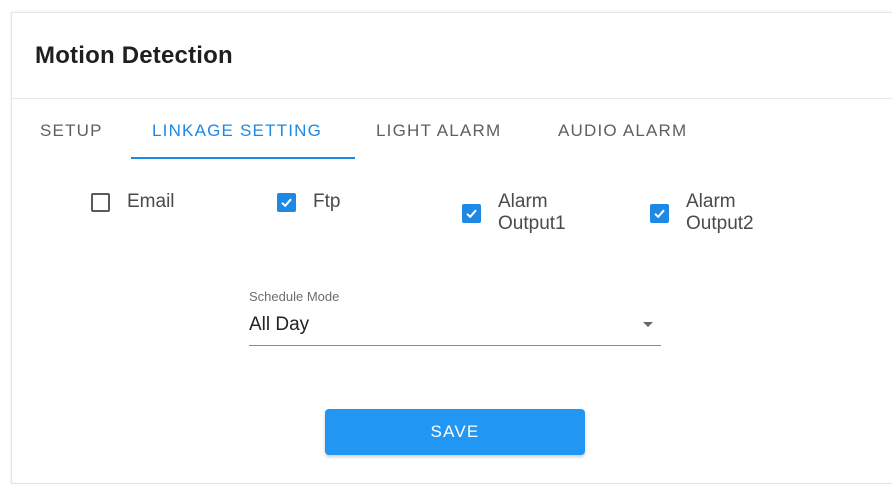 Image resolution: width=892 pixels, height=484 pixels. Describe the element at coordinates (648, 324) in the screenshot. I see `dropdown-arrow-icon` at that location.